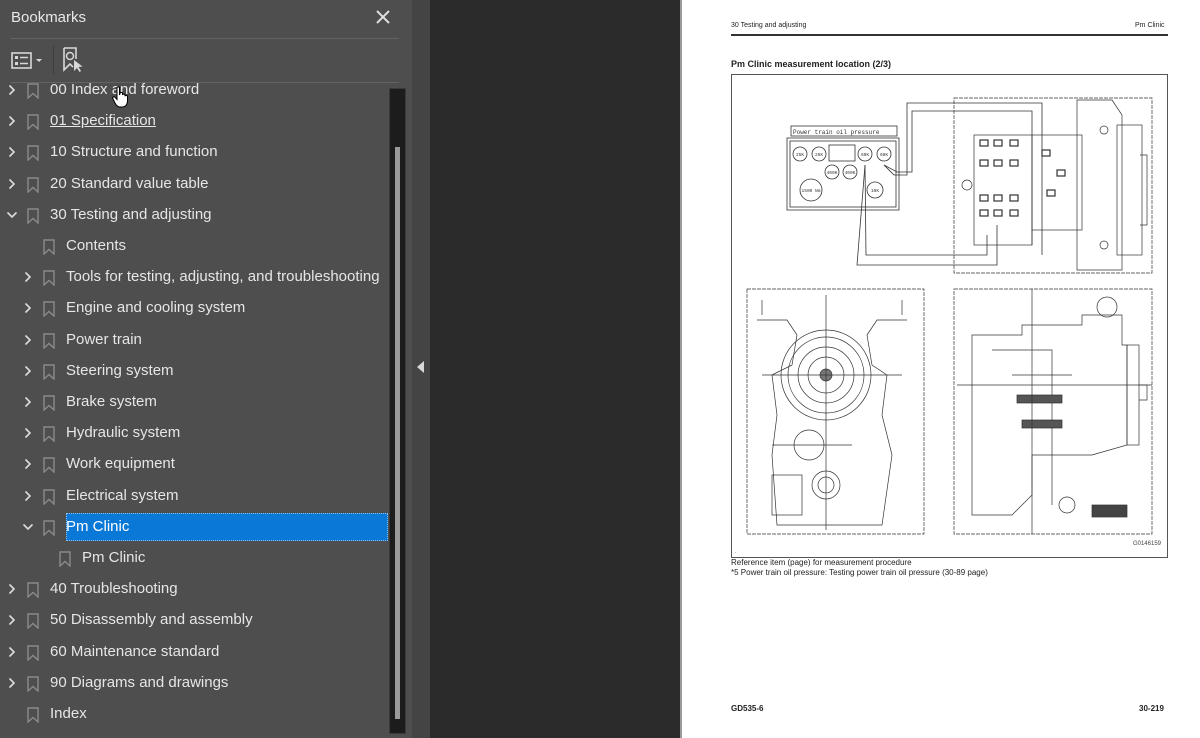  I want to click on bookmark-item: Electrical system, so click(194, 496).